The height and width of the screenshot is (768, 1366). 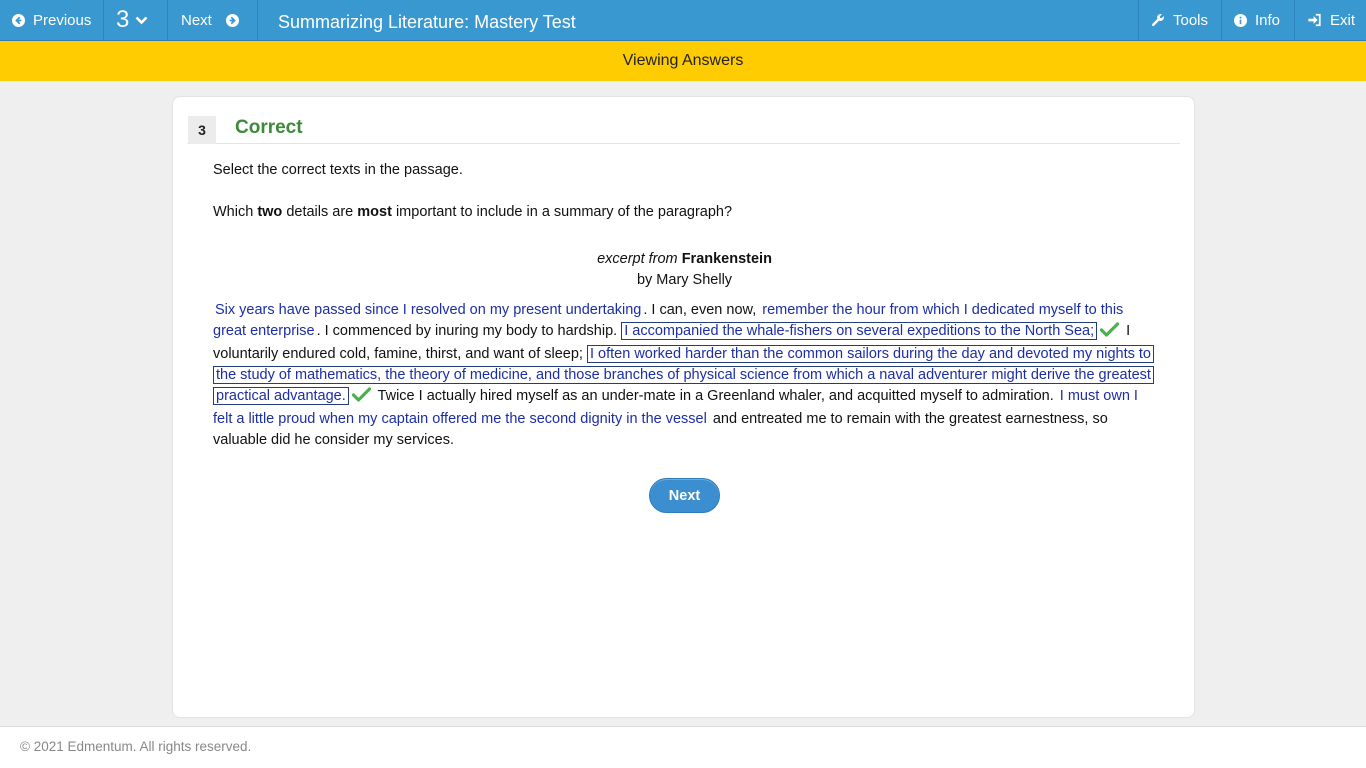 What do you see at coordinates (684, 280) in the screenshot?
I see `source-author: by Mary Shelly` at bounding box center [684, 280].